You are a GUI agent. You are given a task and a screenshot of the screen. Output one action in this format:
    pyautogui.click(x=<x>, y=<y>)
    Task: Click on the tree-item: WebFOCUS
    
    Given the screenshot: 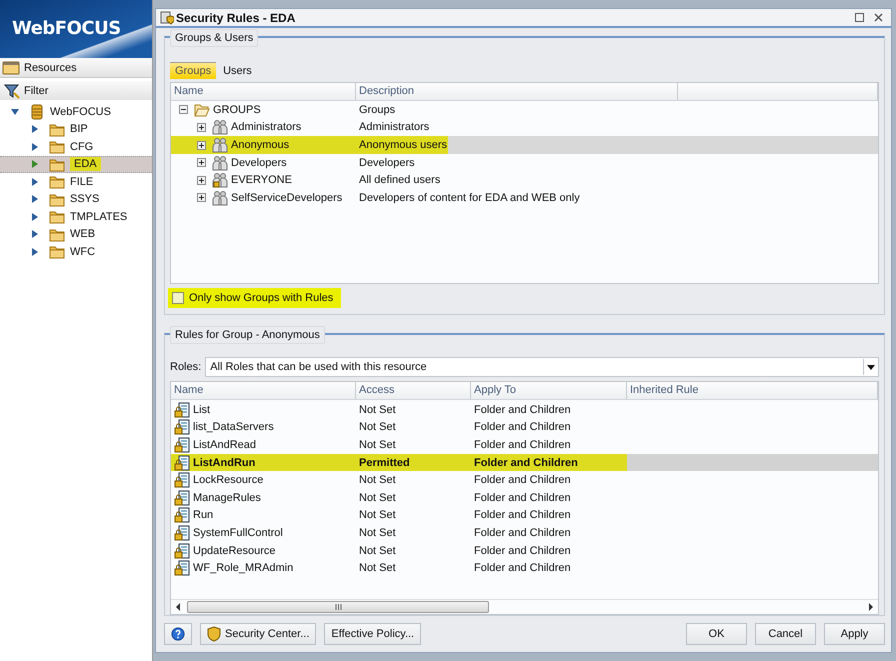 What is the action you would take?
    pyautogui.click(x=76, y=111)
    